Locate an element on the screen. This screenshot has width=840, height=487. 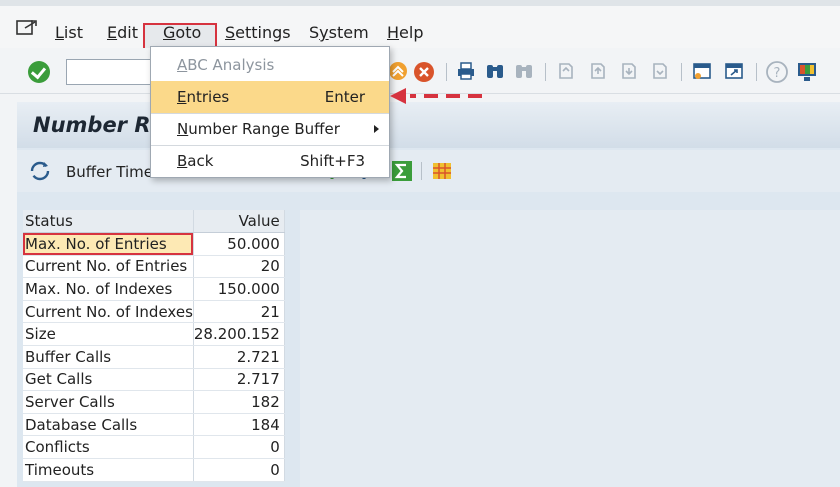
table-row: Get Calls 2.717 is located at coordinates (154, 380).